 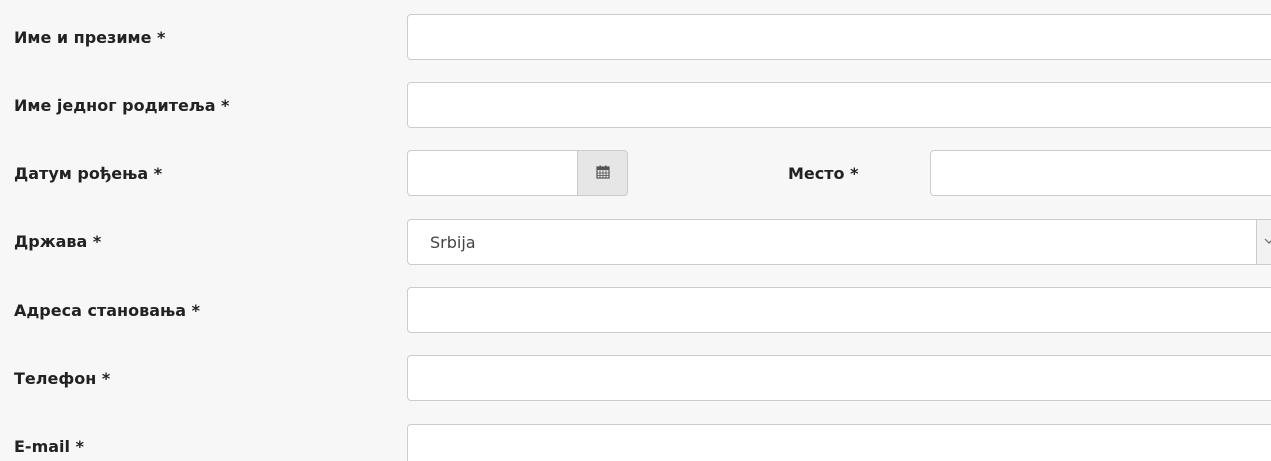 I want to click on address-label: Адреса становања *, so click(x=107, y=310).